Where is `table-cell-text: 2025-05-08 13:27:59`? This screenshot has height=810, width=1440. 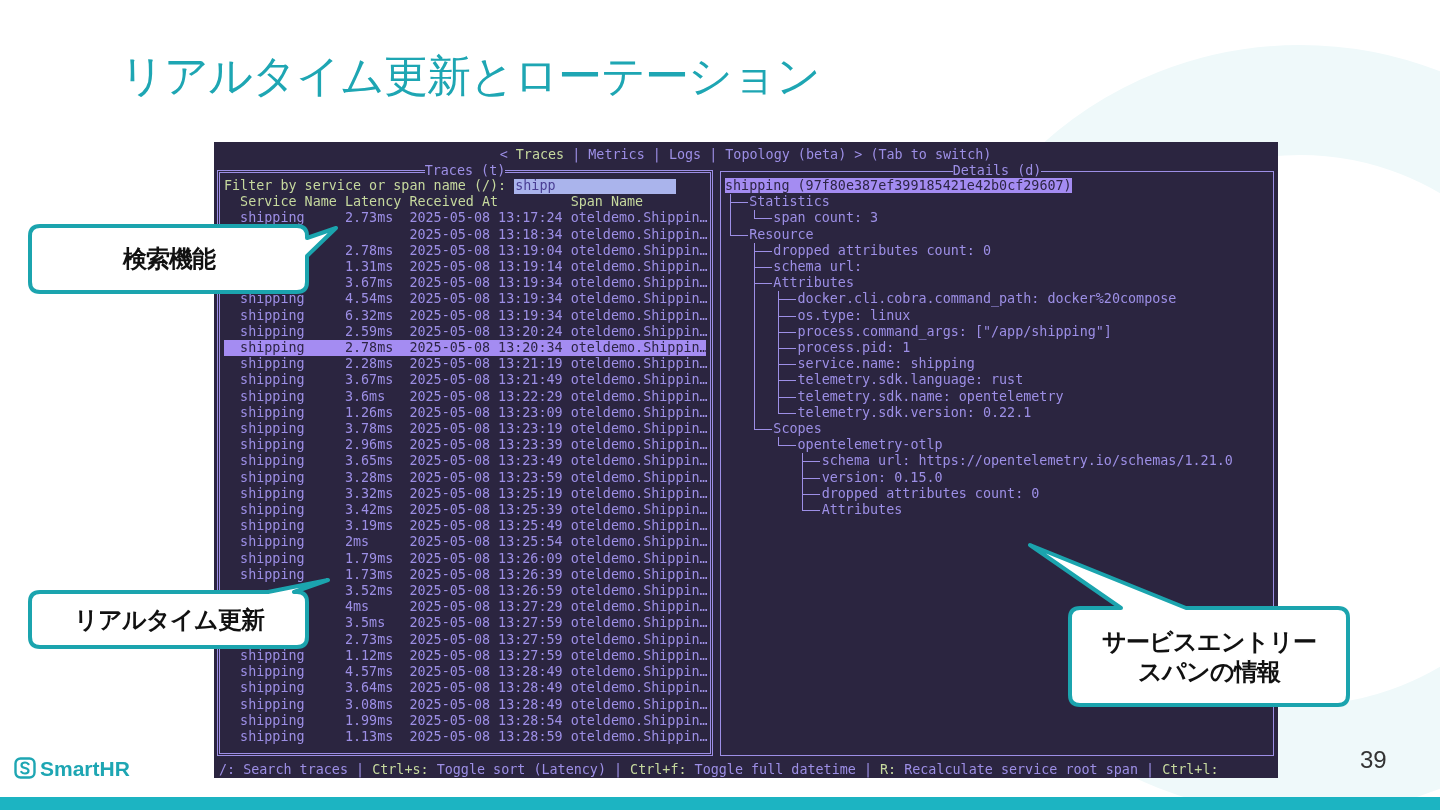
table-cell-text: 2025-05-08 13:27:59 is located at coordinates (486, 639).